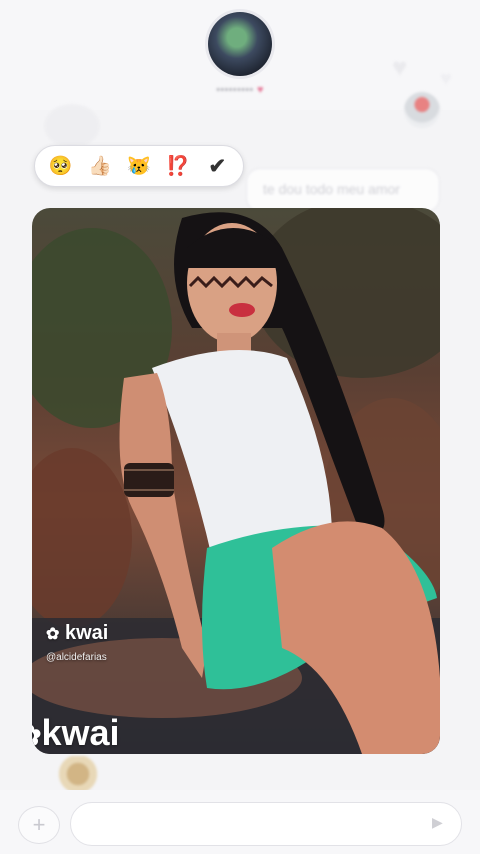 This screenshot has height=854, width=480. I want to click on crying-cat-reaction: 😿, so click(139, 166).